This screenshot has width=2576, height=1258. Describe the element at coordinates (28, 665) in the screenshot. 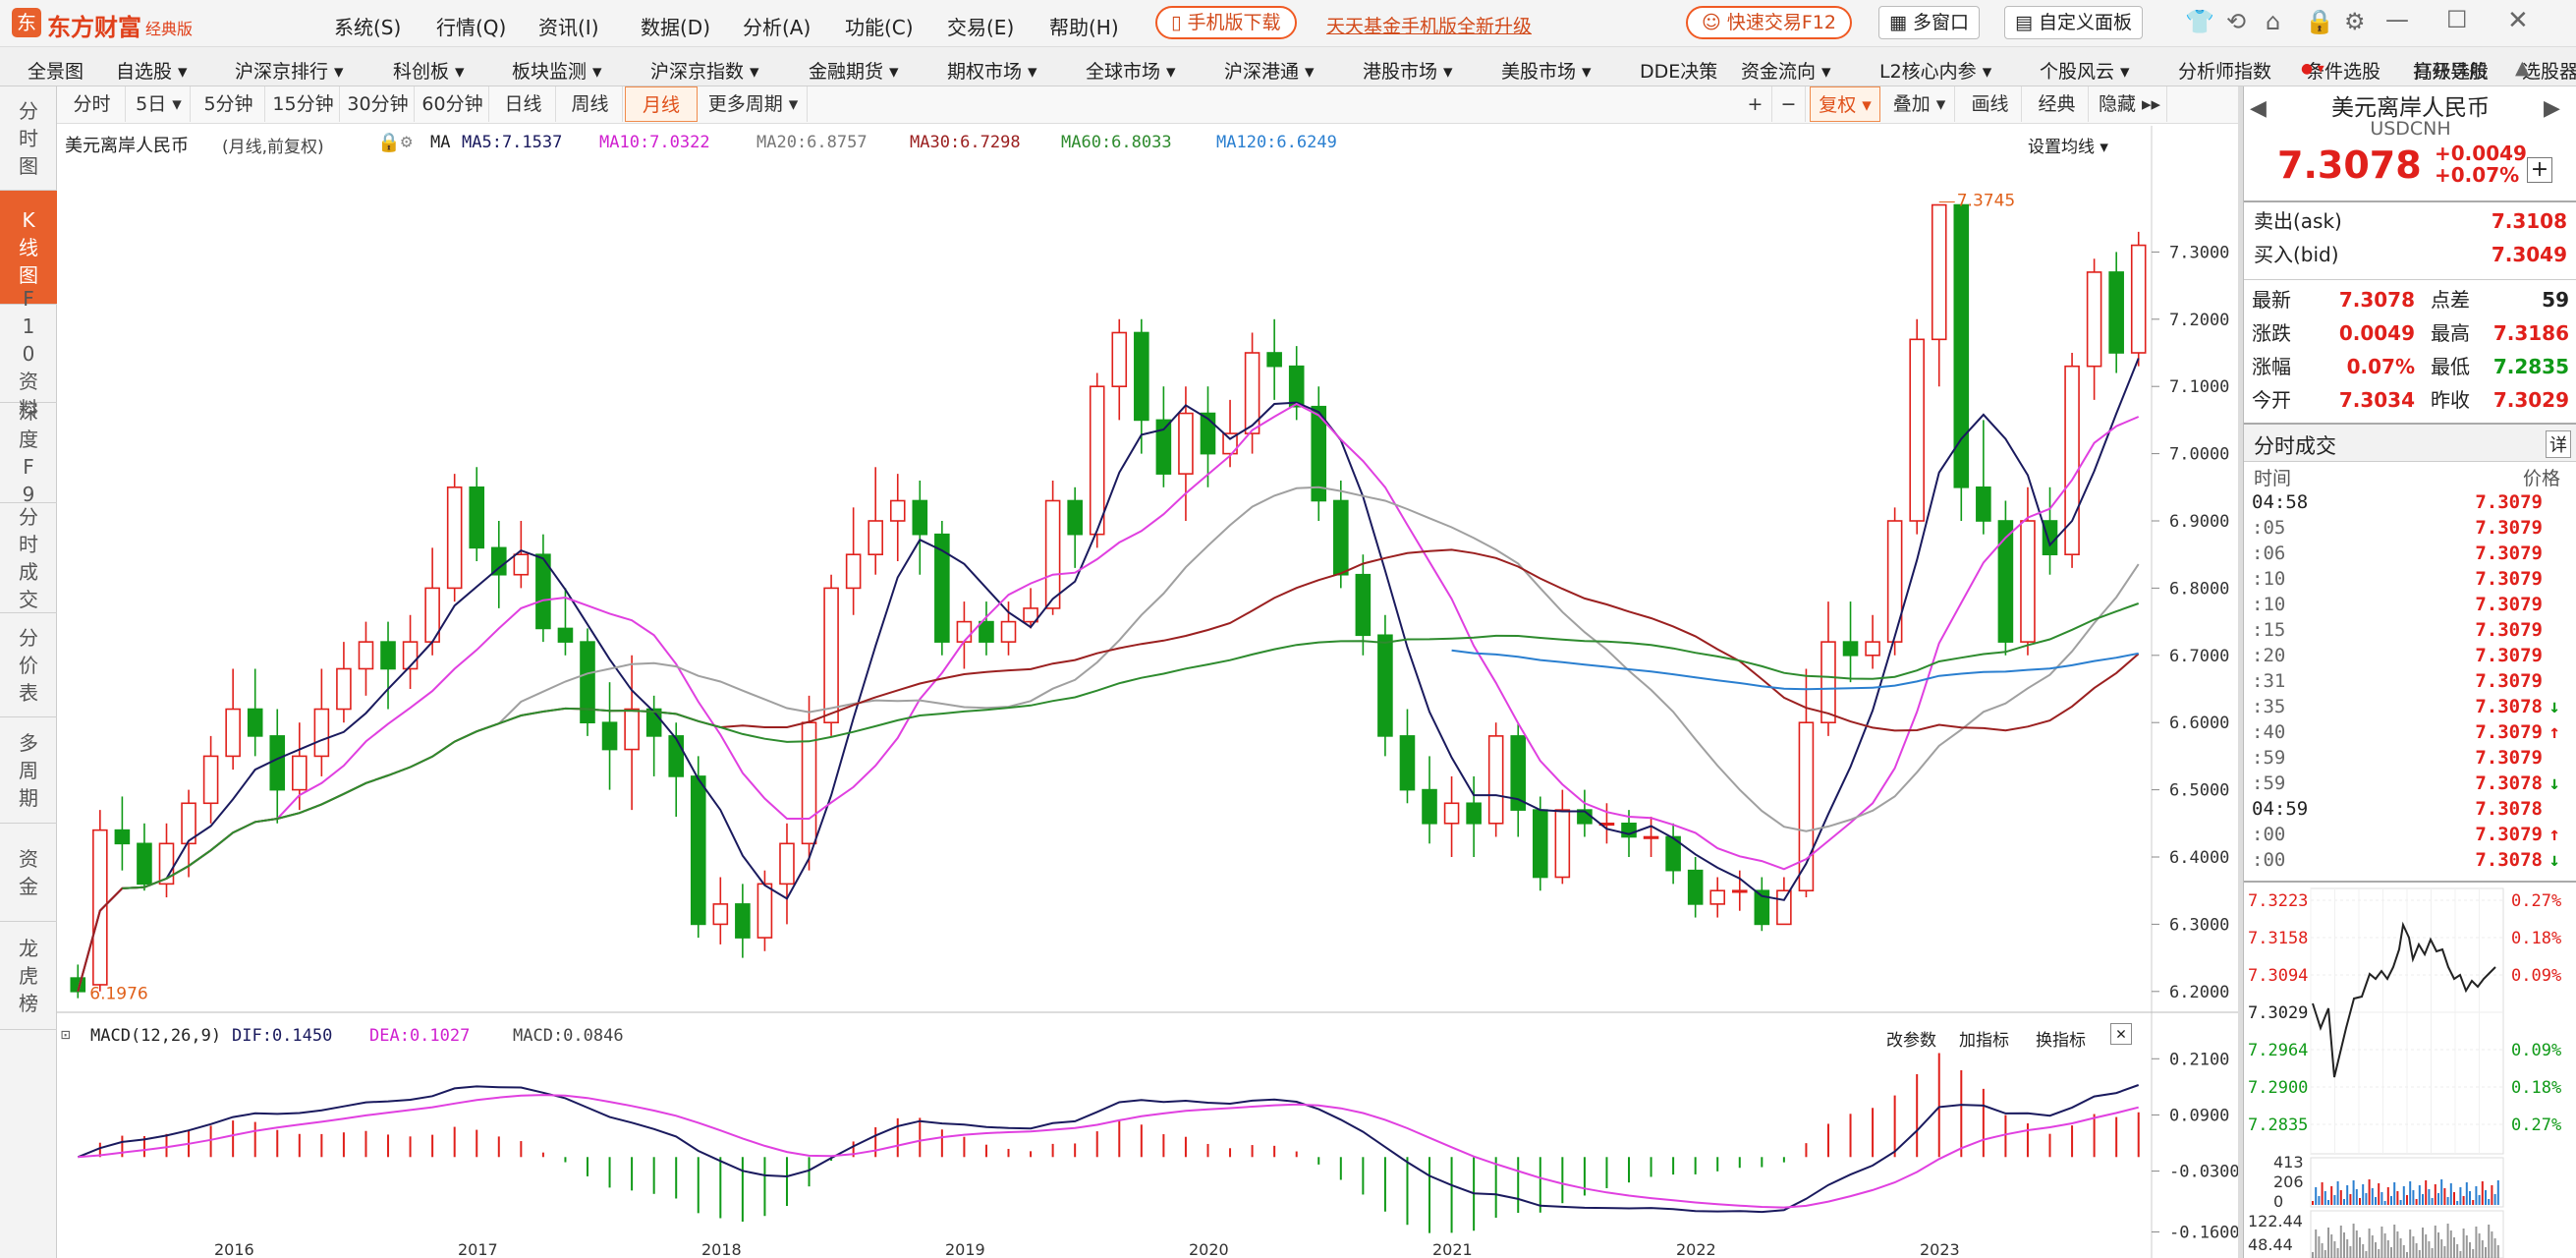

I see `left-tab-5: 分价表` at that location.